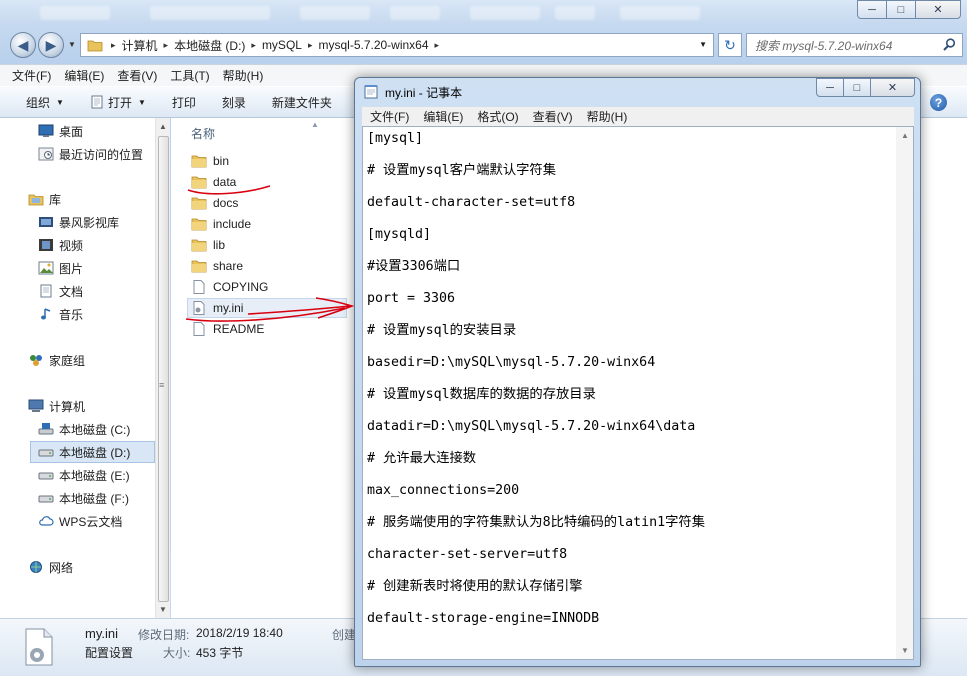  I want to click on nav-drive-e: 本地磁盘 (E:), so click(84, 475).